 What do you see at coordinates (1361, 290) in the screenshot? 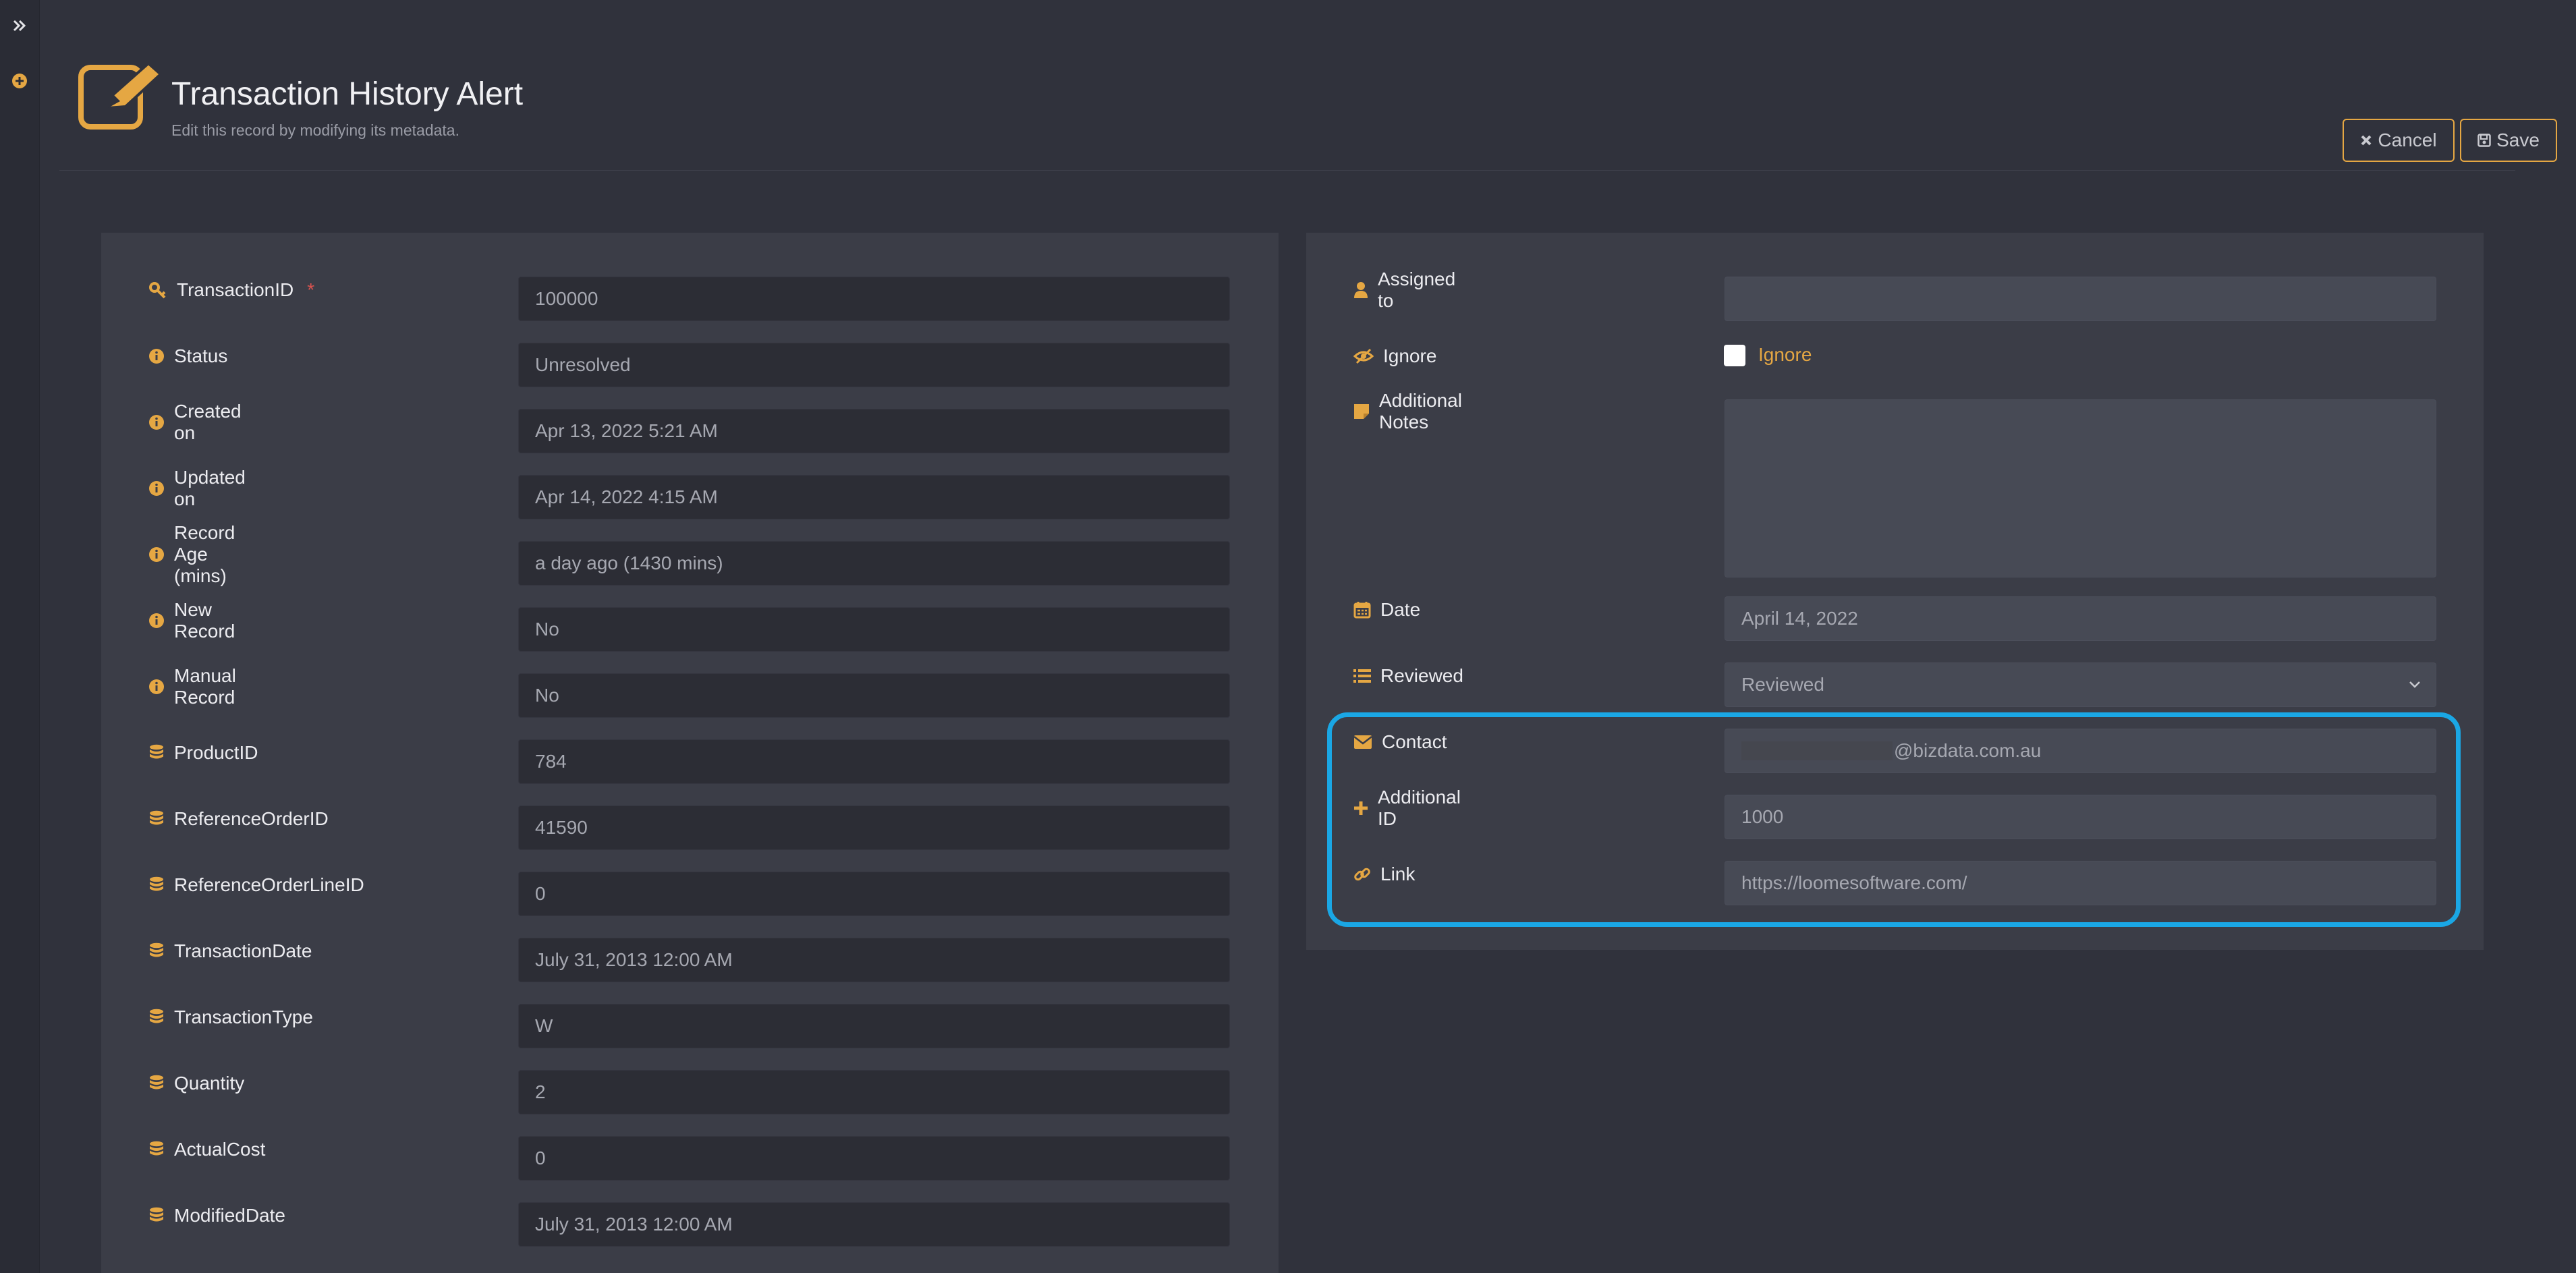
I see `user-icon` at bounding box center [1361, 290].